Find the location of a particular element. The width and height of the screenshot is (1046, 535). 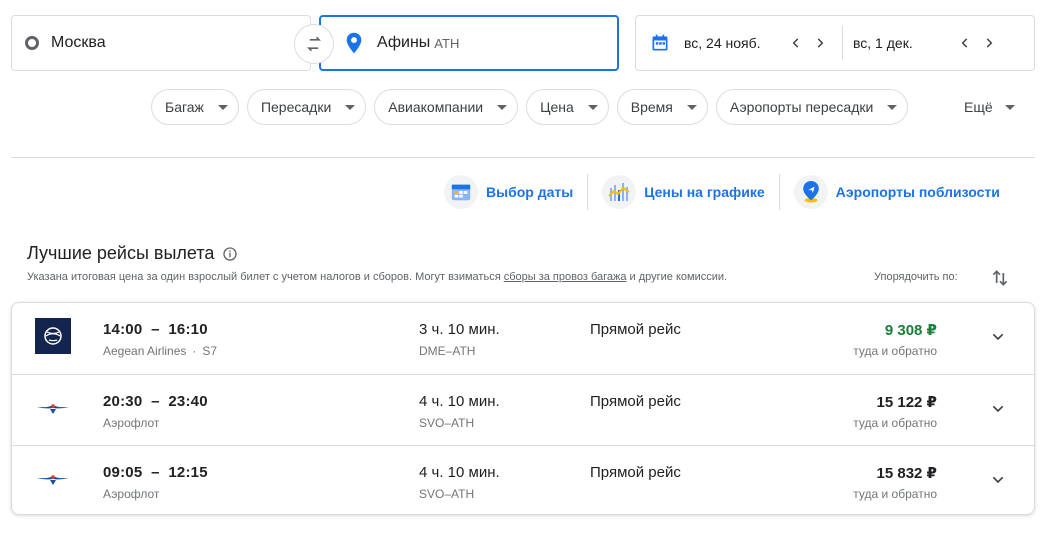

filter-stops: Пересадки is located at coordinates (306, 107).